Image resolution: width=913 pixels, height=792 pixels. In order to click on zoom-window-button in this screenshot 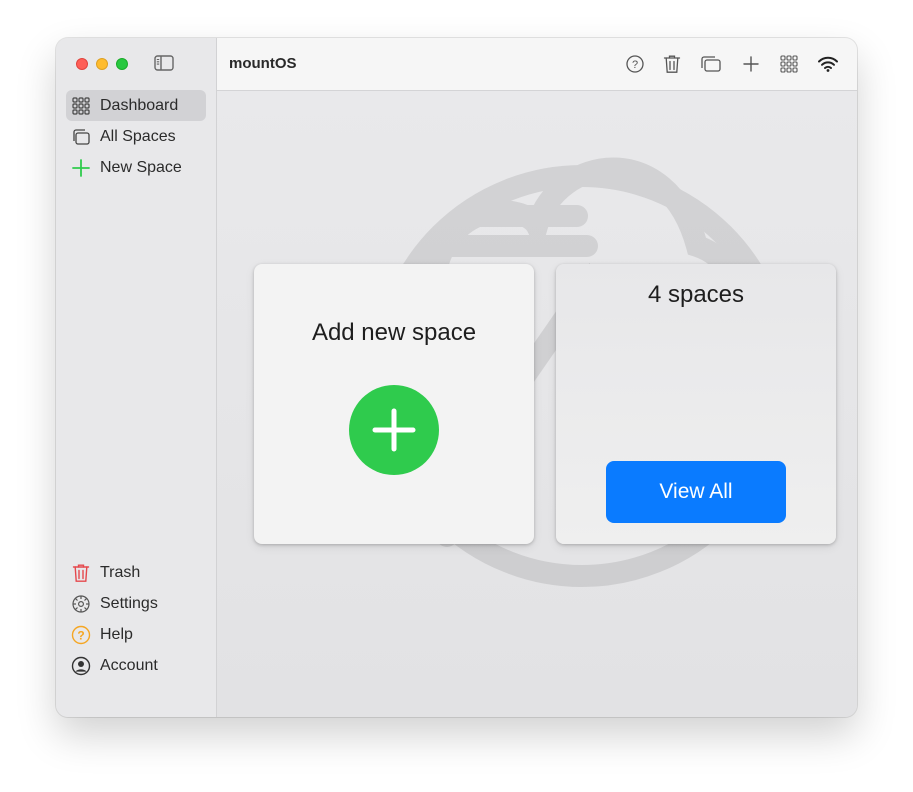, I will do `click(122, 64)`.